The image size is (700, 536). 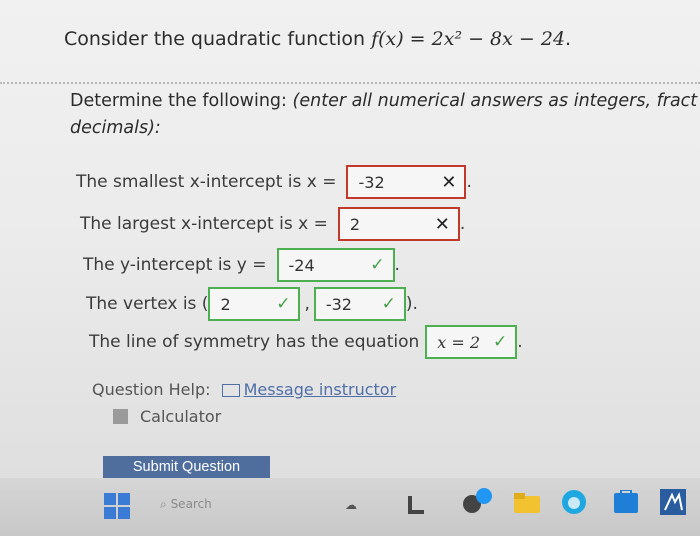 I want to click on y-intercept-value: -24, so click(x=301, y=265).